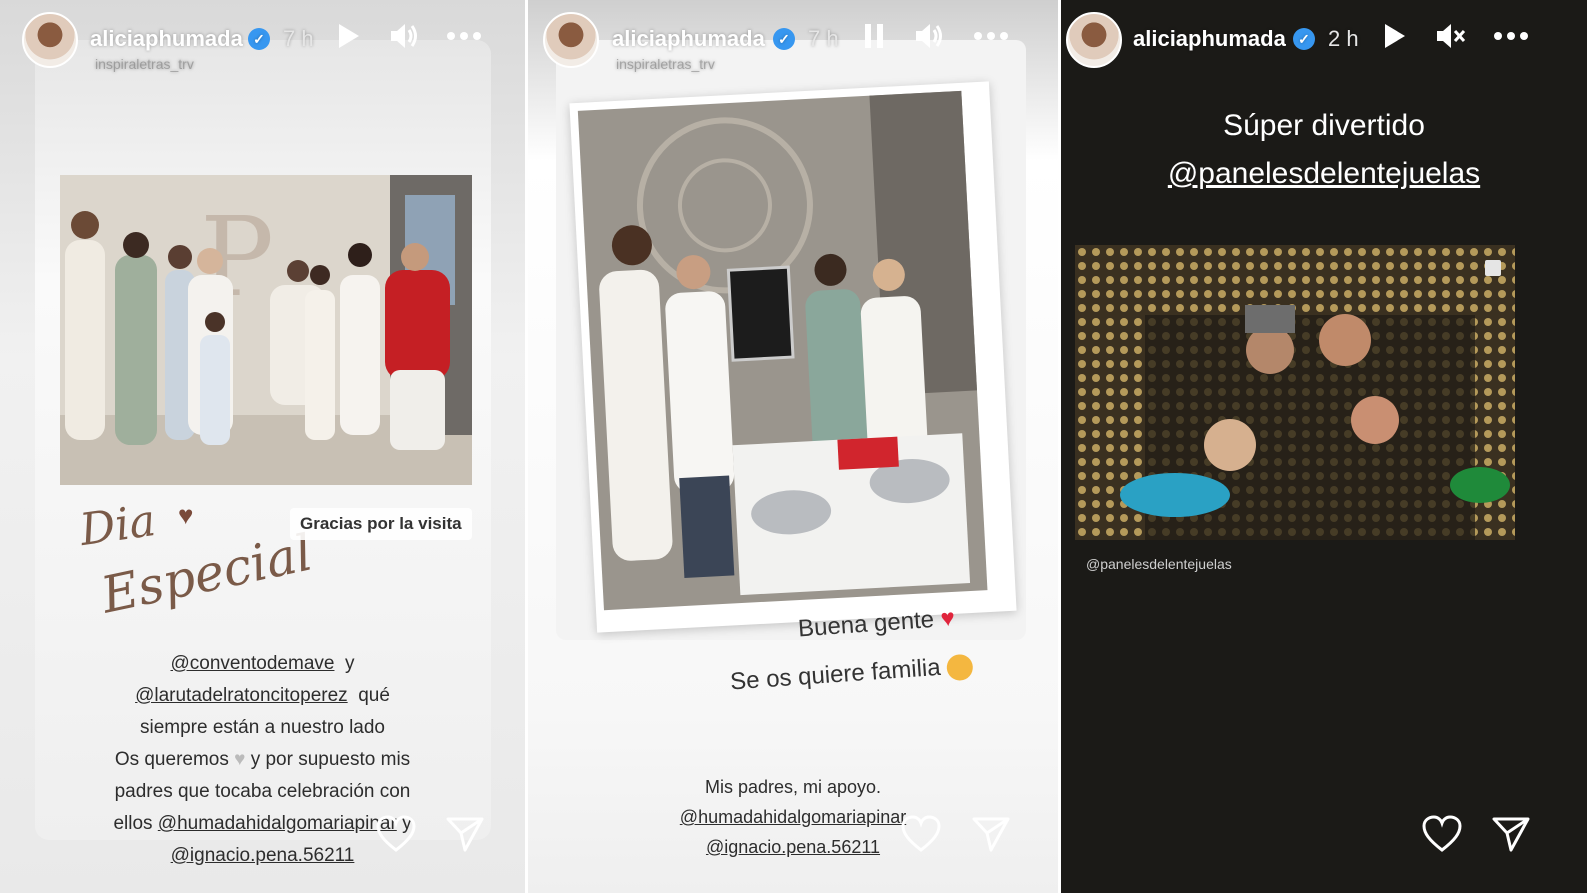  I want to click on photo-tag: @panelesdelentejuelas, so click(1159, 564).